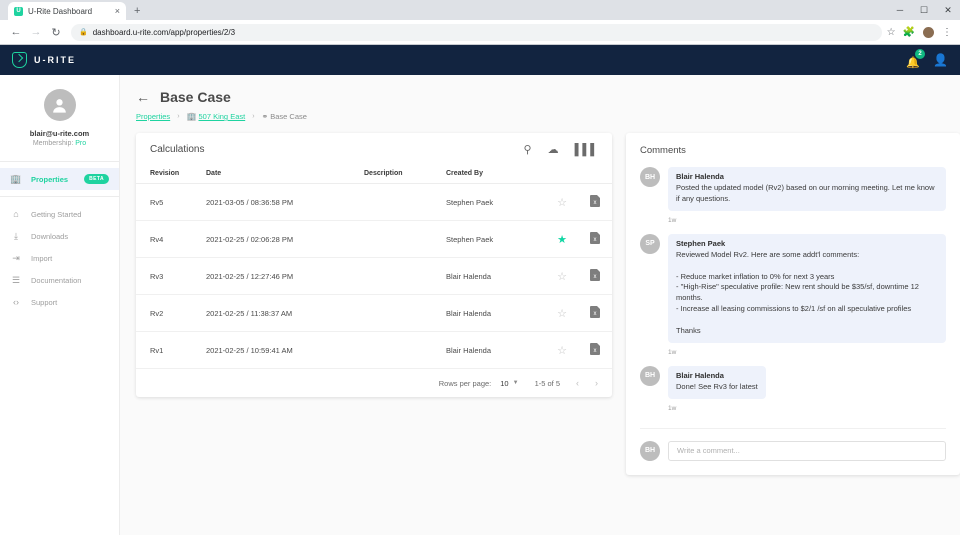 Image resolution: width=960 pixels, height=535 pixels. I want to click on url-text: dashboard.u-rite.com/app/properties/2/3, so click(164, 32).